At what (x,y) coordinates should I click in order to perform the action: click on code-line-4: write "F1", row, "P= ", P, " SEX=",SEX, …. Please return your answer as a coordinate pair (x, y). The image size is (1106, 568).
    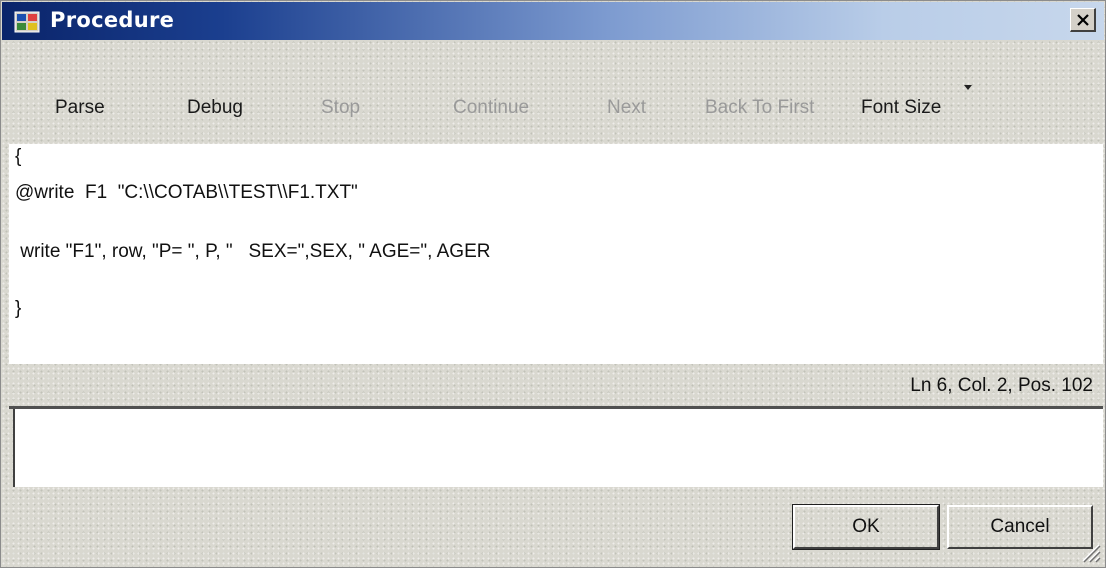
    Looking at the image, I should click on (253, 251).